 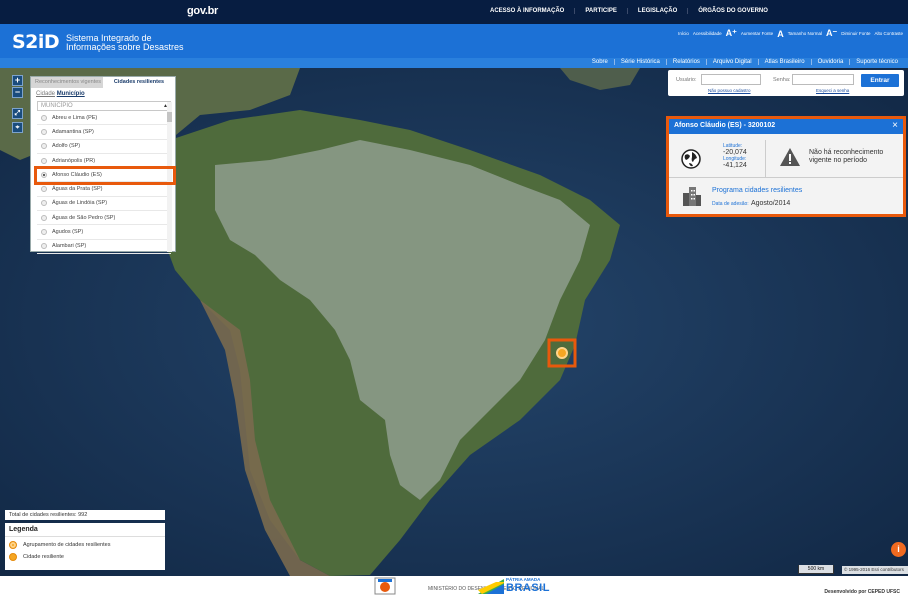 I want to click on menu-relatorios: Relatórios, so click(x=685, y=62).